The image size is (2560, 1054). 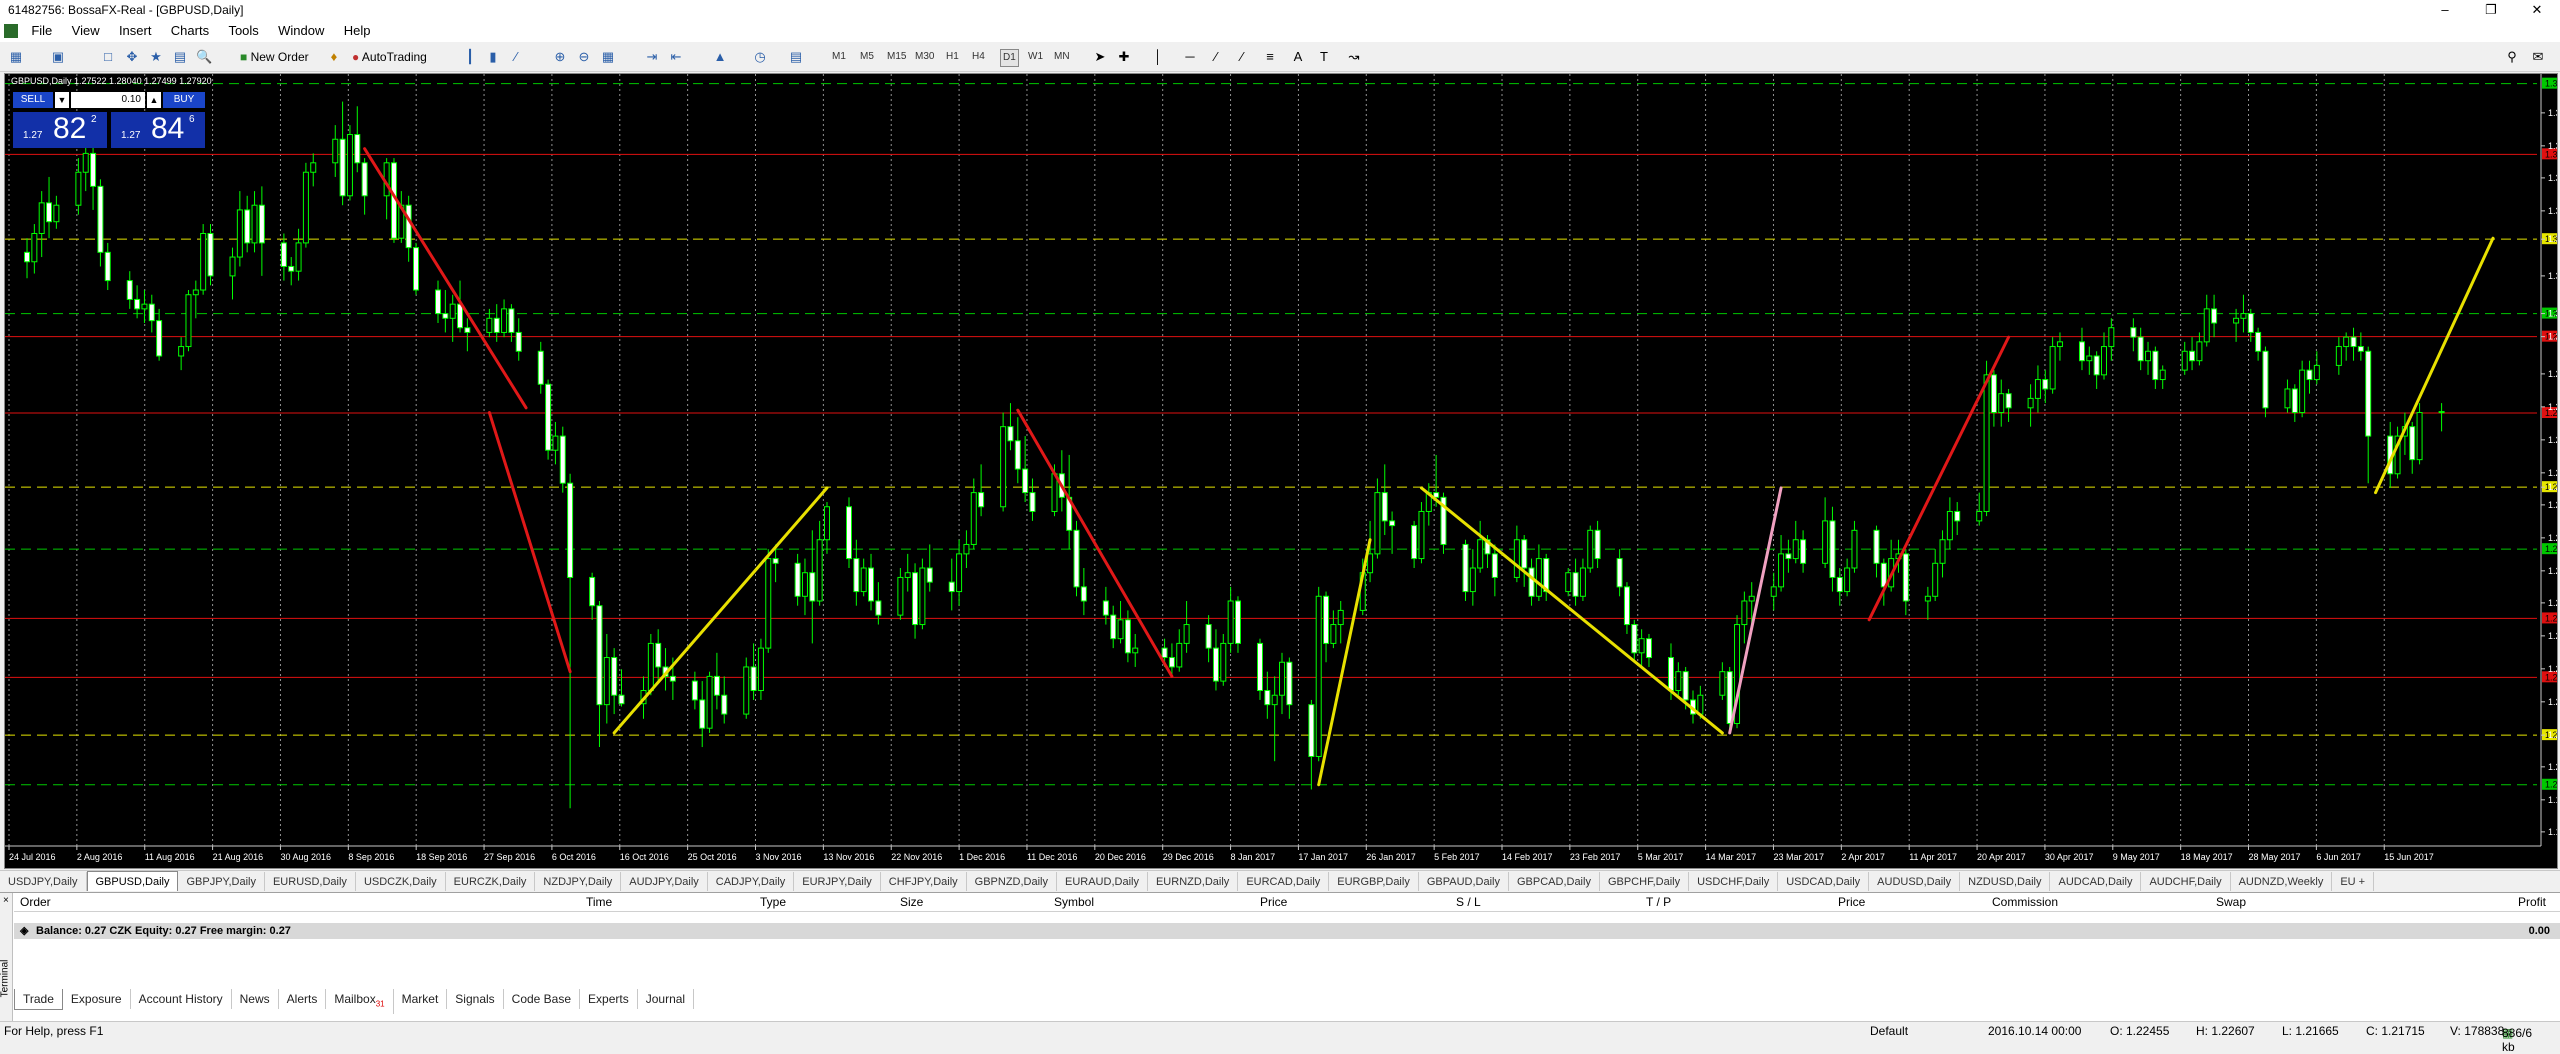 What do you see at coordinates (301, 31) in the screenshot?
I see `menu-window: Window` at bounding box center [301, 31].